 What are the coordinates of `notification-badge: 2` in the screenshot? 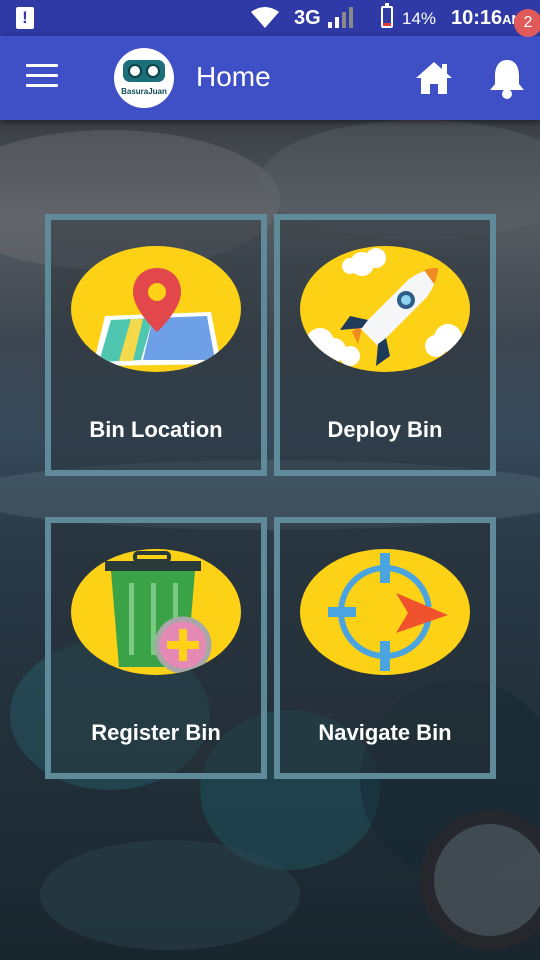 It's located at (527, 23).